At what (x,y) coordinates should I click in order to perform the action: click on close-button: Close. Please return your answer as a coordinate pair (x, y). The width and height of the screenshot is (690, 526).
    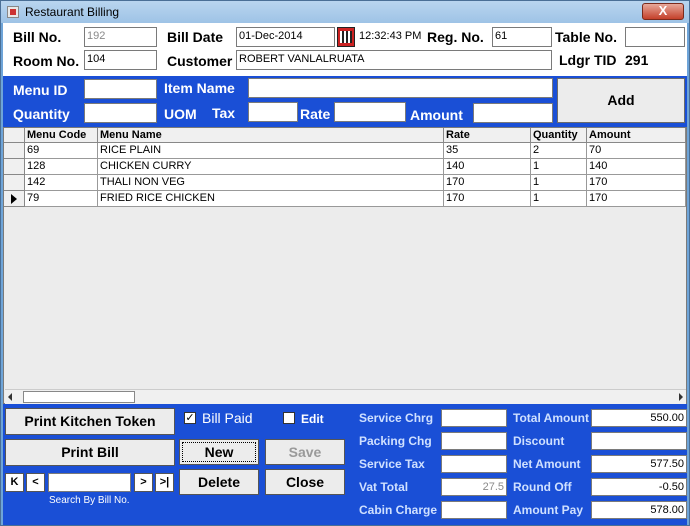
    Looking at the image, I should click on (305, 482).